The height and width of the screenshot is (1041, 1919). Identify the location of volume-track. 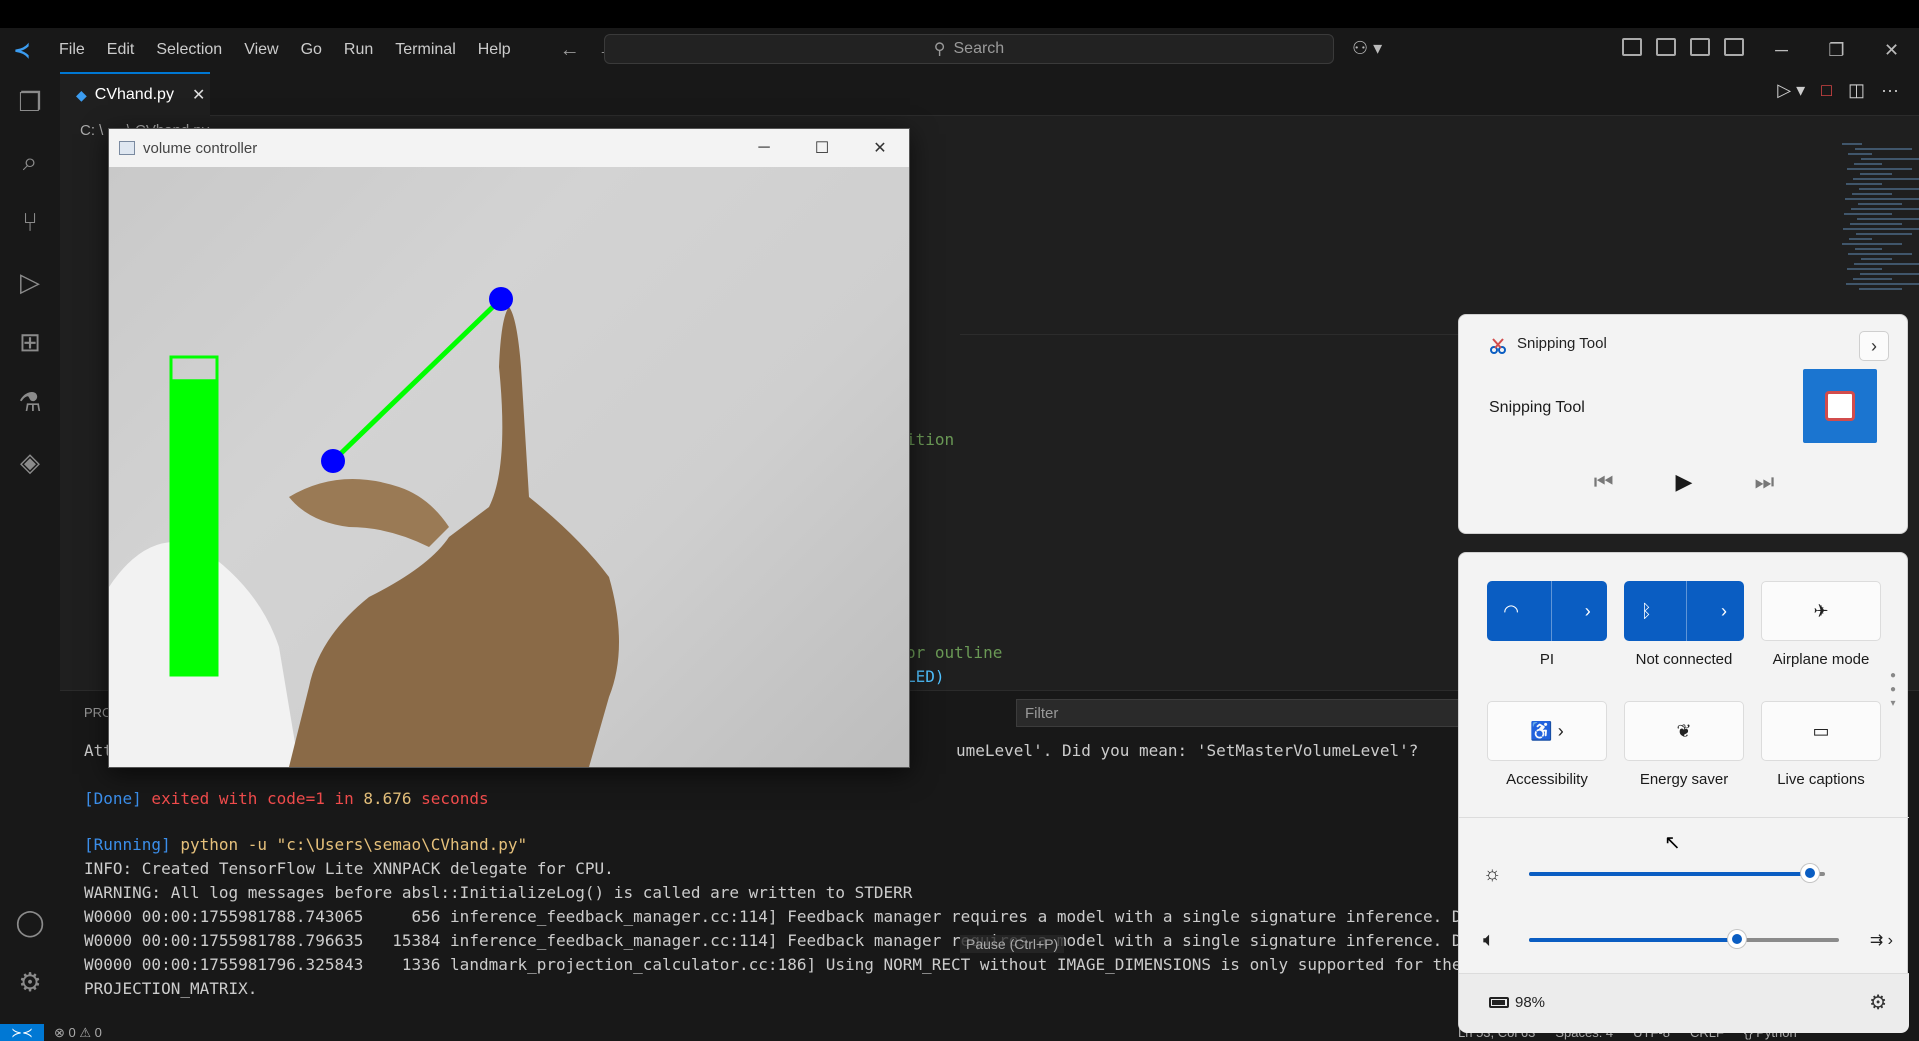
(1684, 939).